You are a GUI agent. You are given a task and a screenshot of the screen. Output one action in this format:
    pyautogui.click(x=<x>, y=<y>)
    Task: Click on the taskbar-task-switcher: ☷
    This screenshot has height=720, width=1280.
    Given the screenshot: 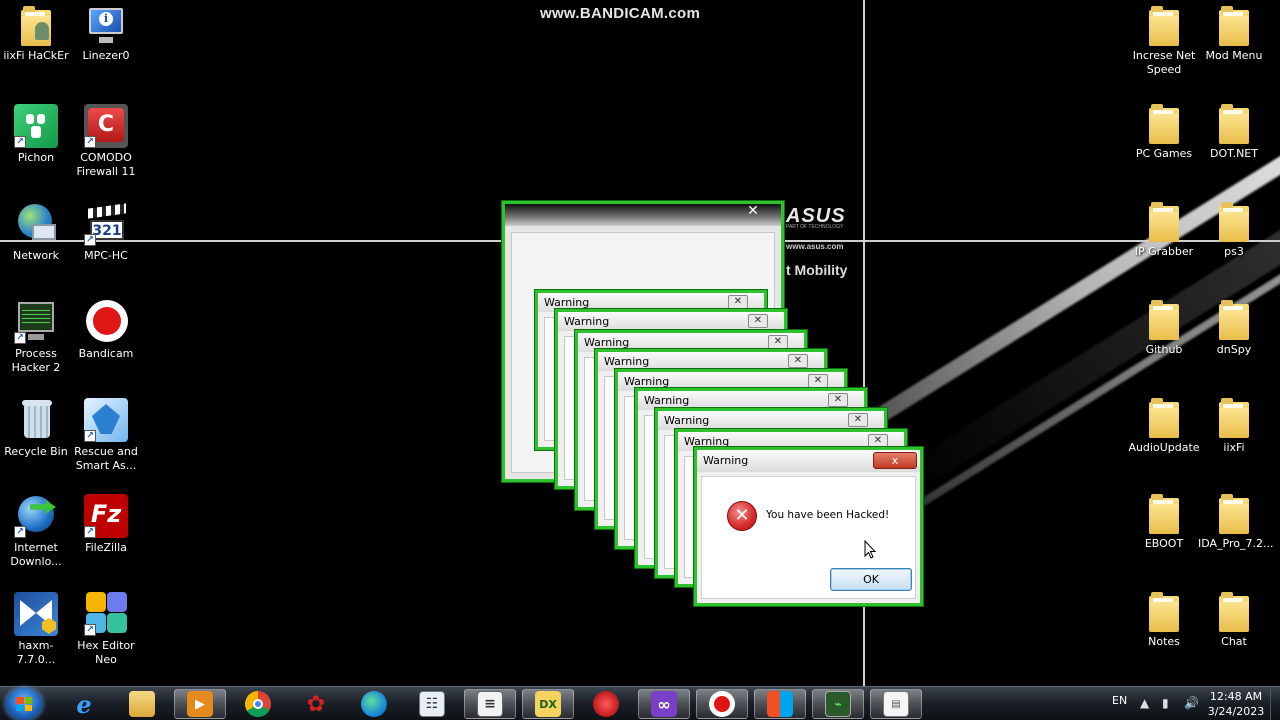 What is the action you would take?
    pyautogui.click(x=432, y=704)
    